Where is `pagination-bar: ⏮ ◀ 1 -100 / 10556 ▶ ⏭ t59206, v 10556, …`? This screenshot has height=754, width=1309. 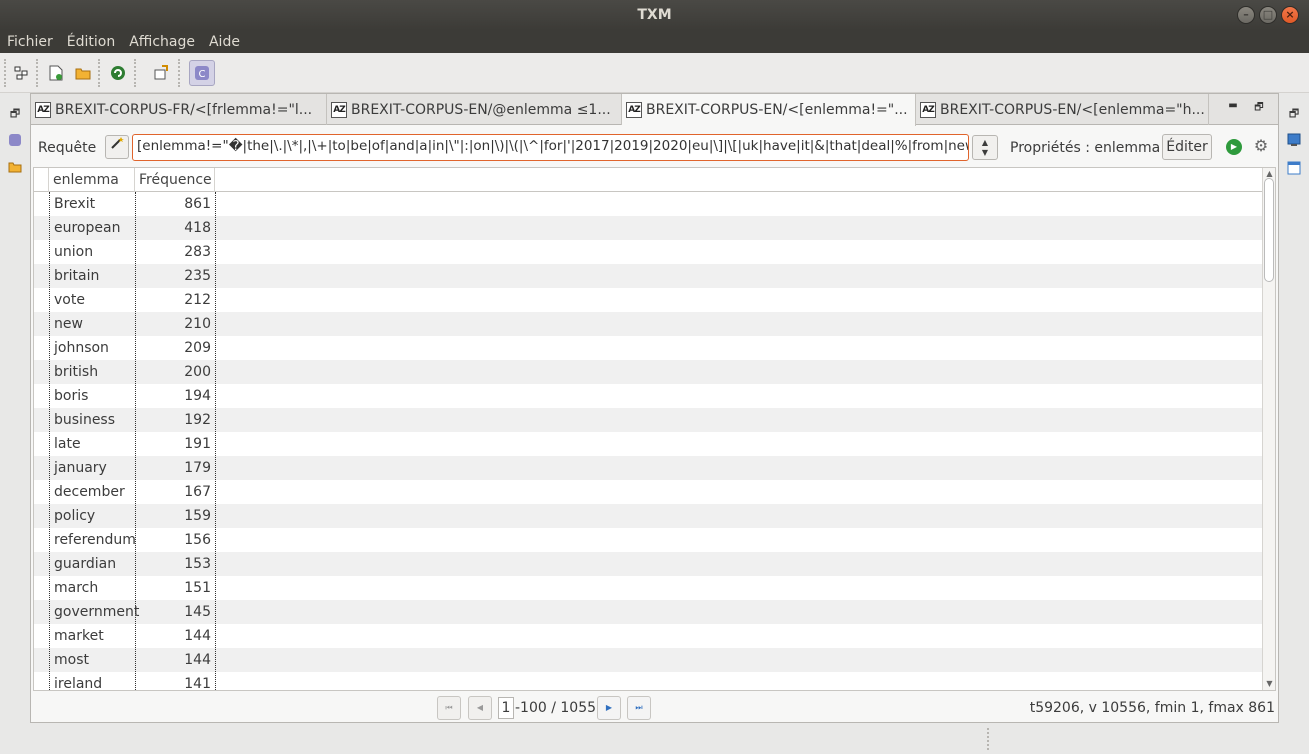
pagination-bar: ⏮ ◀ 1 -100 / 10556 ▶ ⏭ t59206, v 10556, … is located at coordinates (654, 708).